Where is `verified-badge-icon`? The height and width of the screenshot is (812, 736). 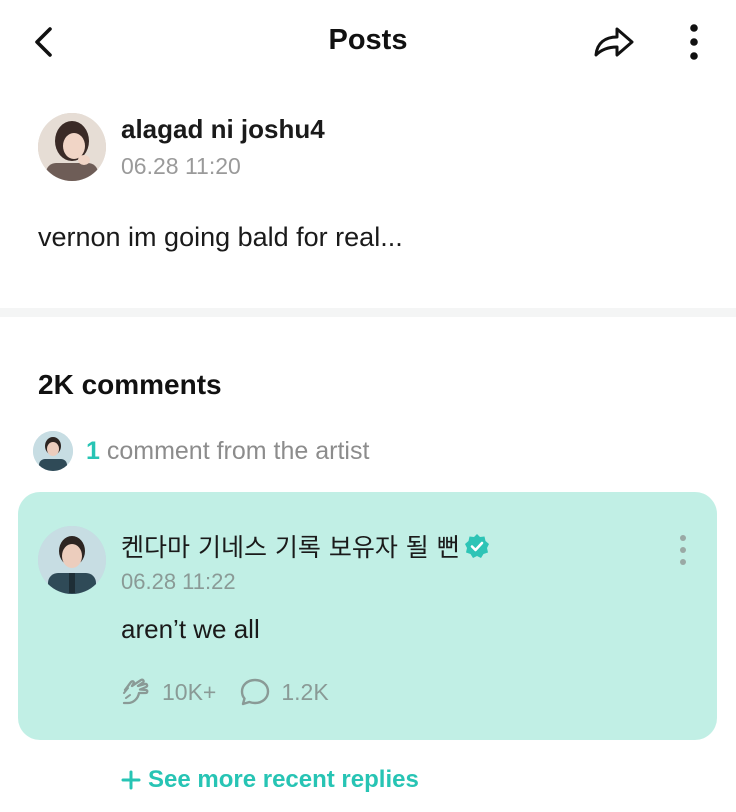
verified-badge-icon is located at coordinates (476, 546).